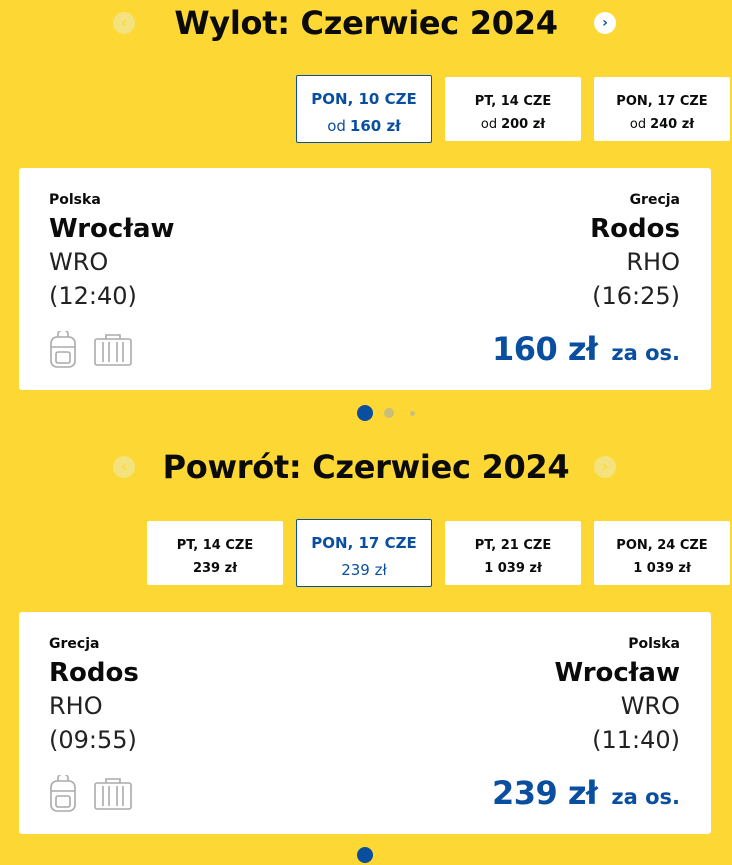  What do you see at coordinates (93, 296) in the screenshot?
I see `departure-time: (12:40)` at bounding box center [93, 296].